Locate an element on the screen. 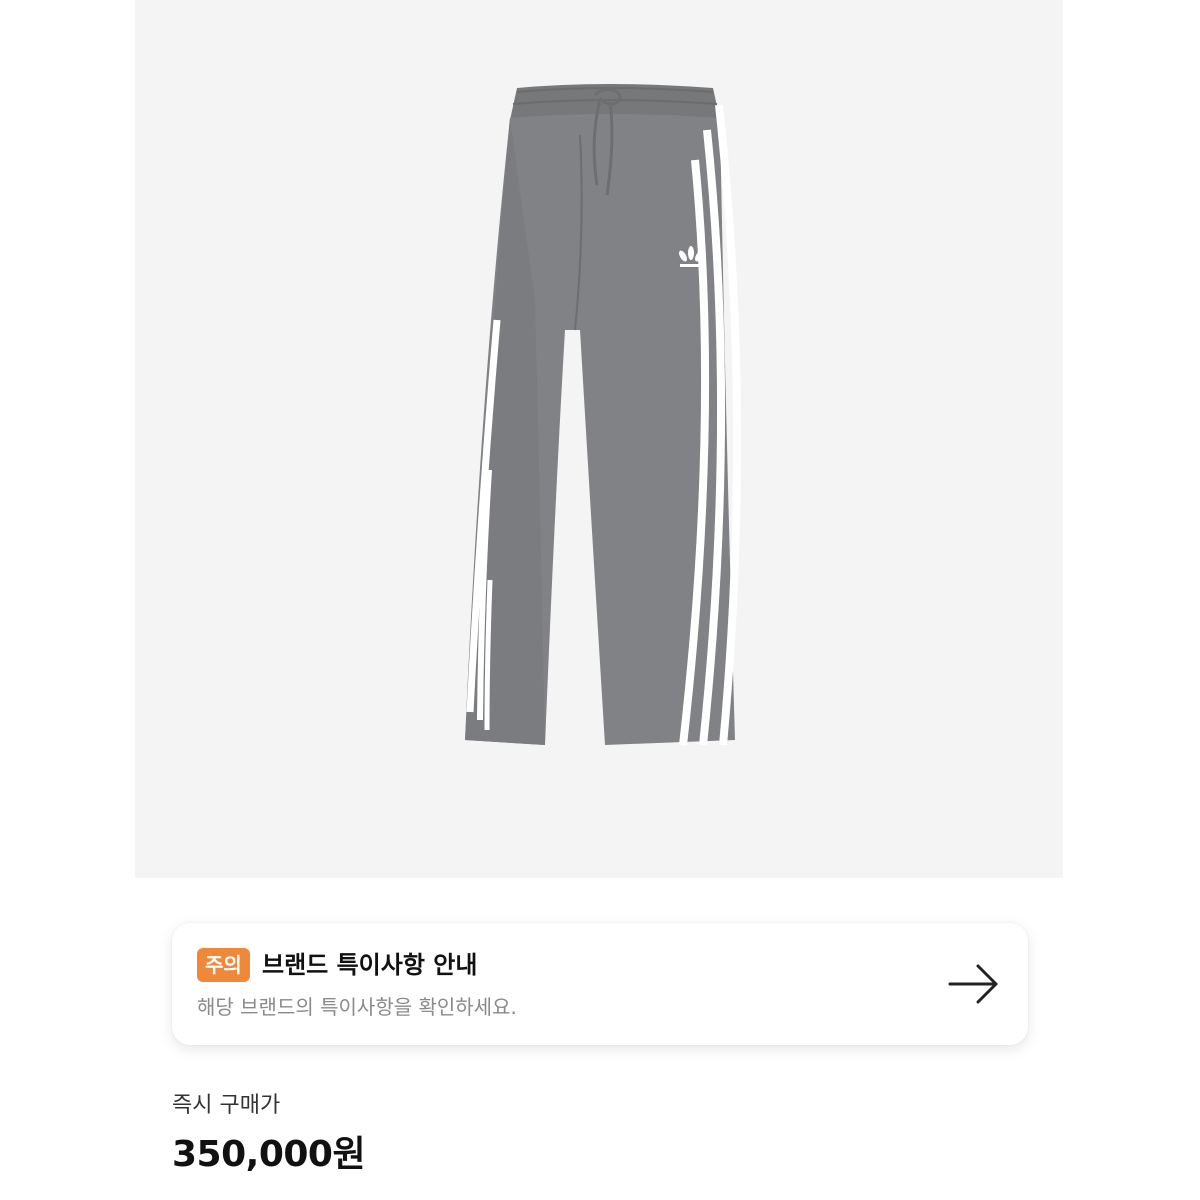 This screenshot has height=1200, width=1200. instant-buy-price-label: 즉시 구매가 is located at coordinates (226, 1105).